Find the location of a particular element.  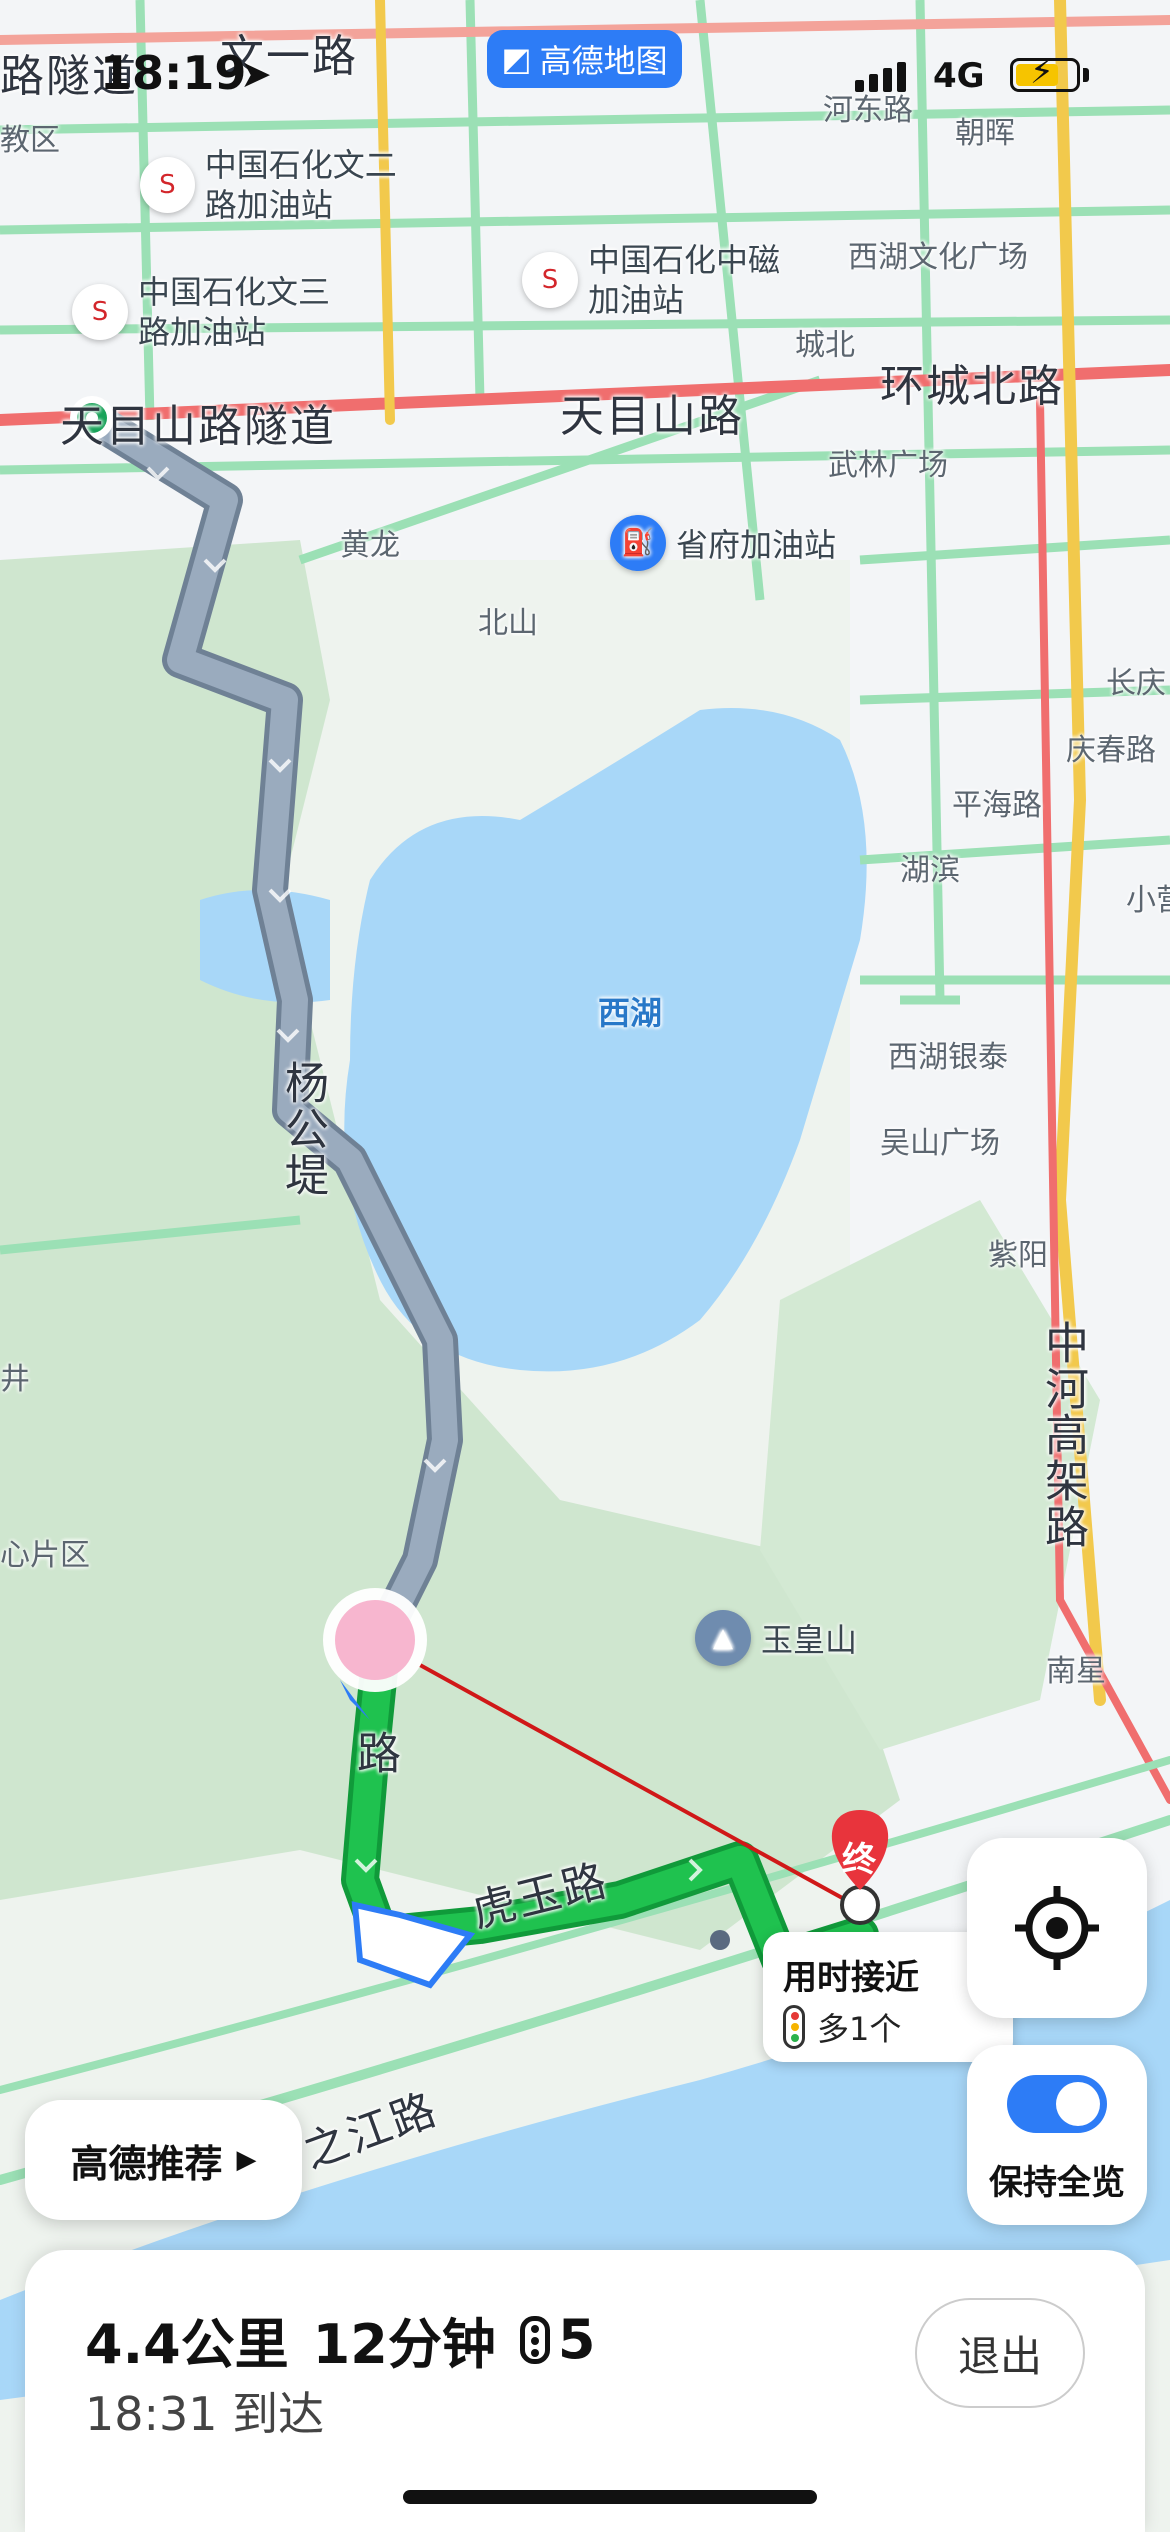

poi-label: 省府加油站 is located at coordinates (756, 545).